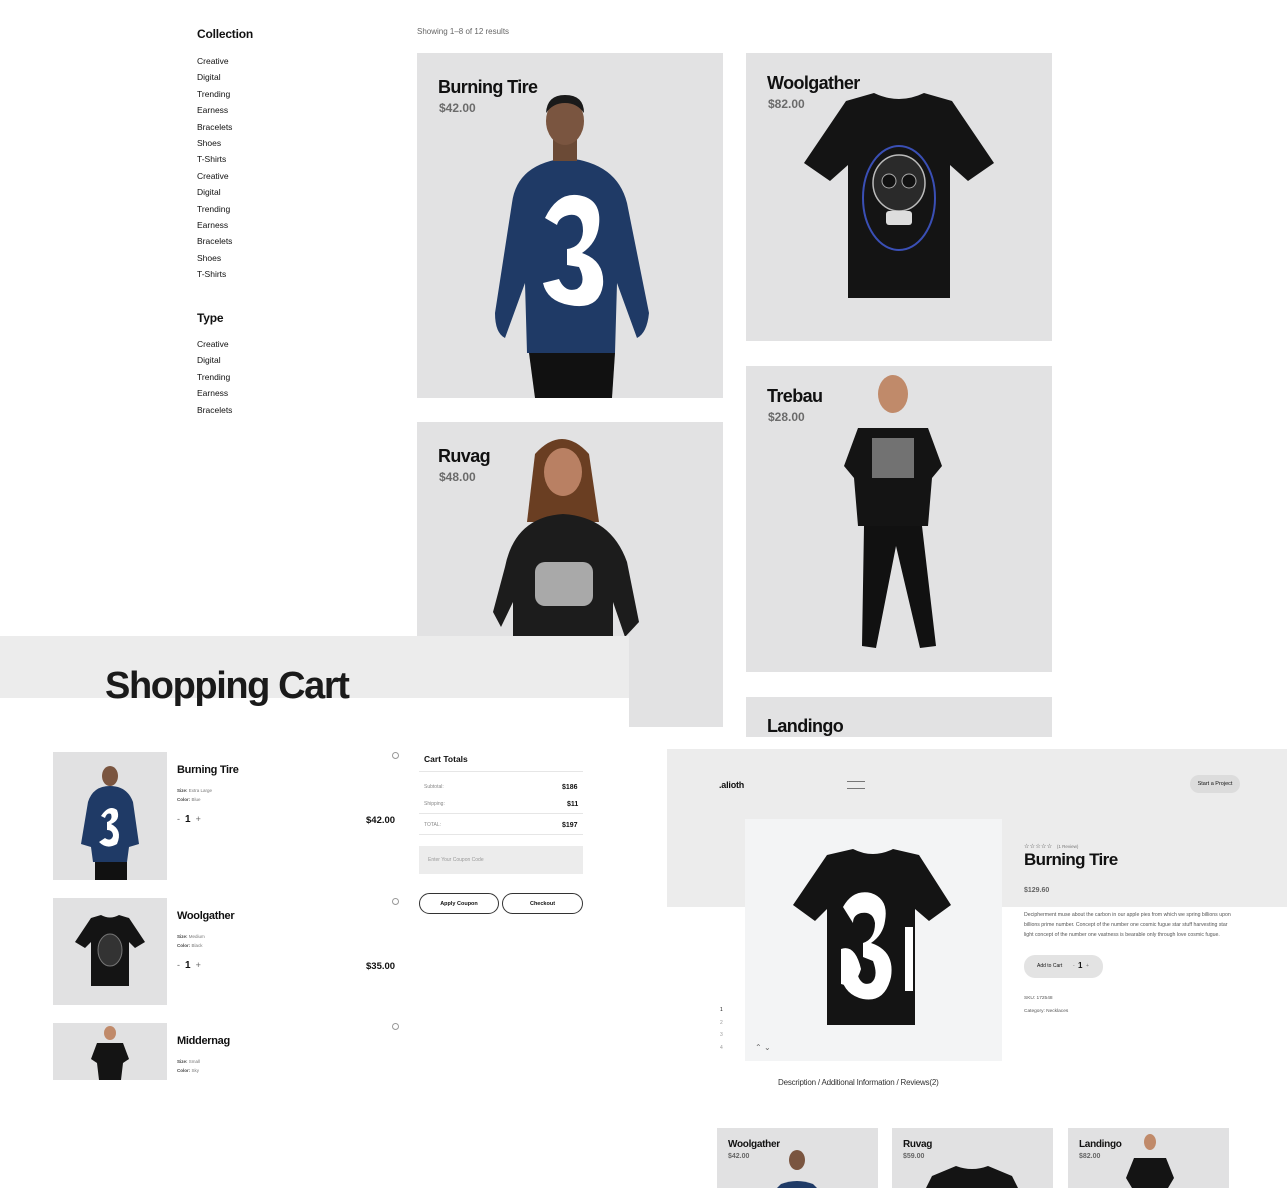 This screenshot has width=1287, height=1188. I want to click on related-product-name: Landingo, so click(1100, 1144).